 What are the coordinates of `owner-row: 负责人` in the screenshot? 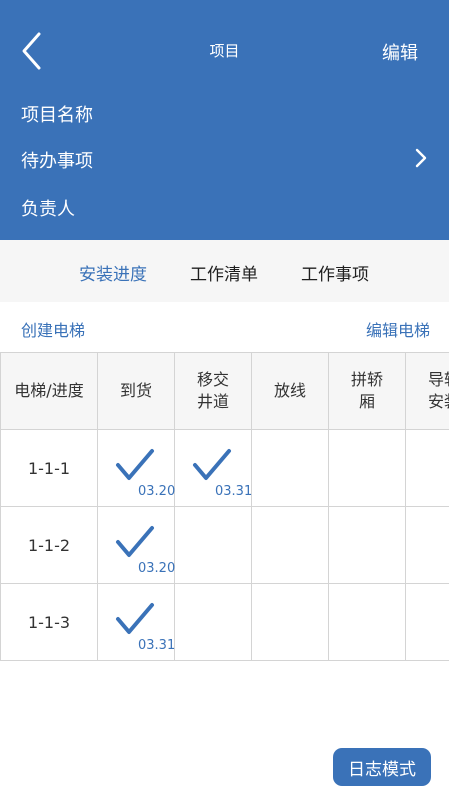 It's located at (48, 208).